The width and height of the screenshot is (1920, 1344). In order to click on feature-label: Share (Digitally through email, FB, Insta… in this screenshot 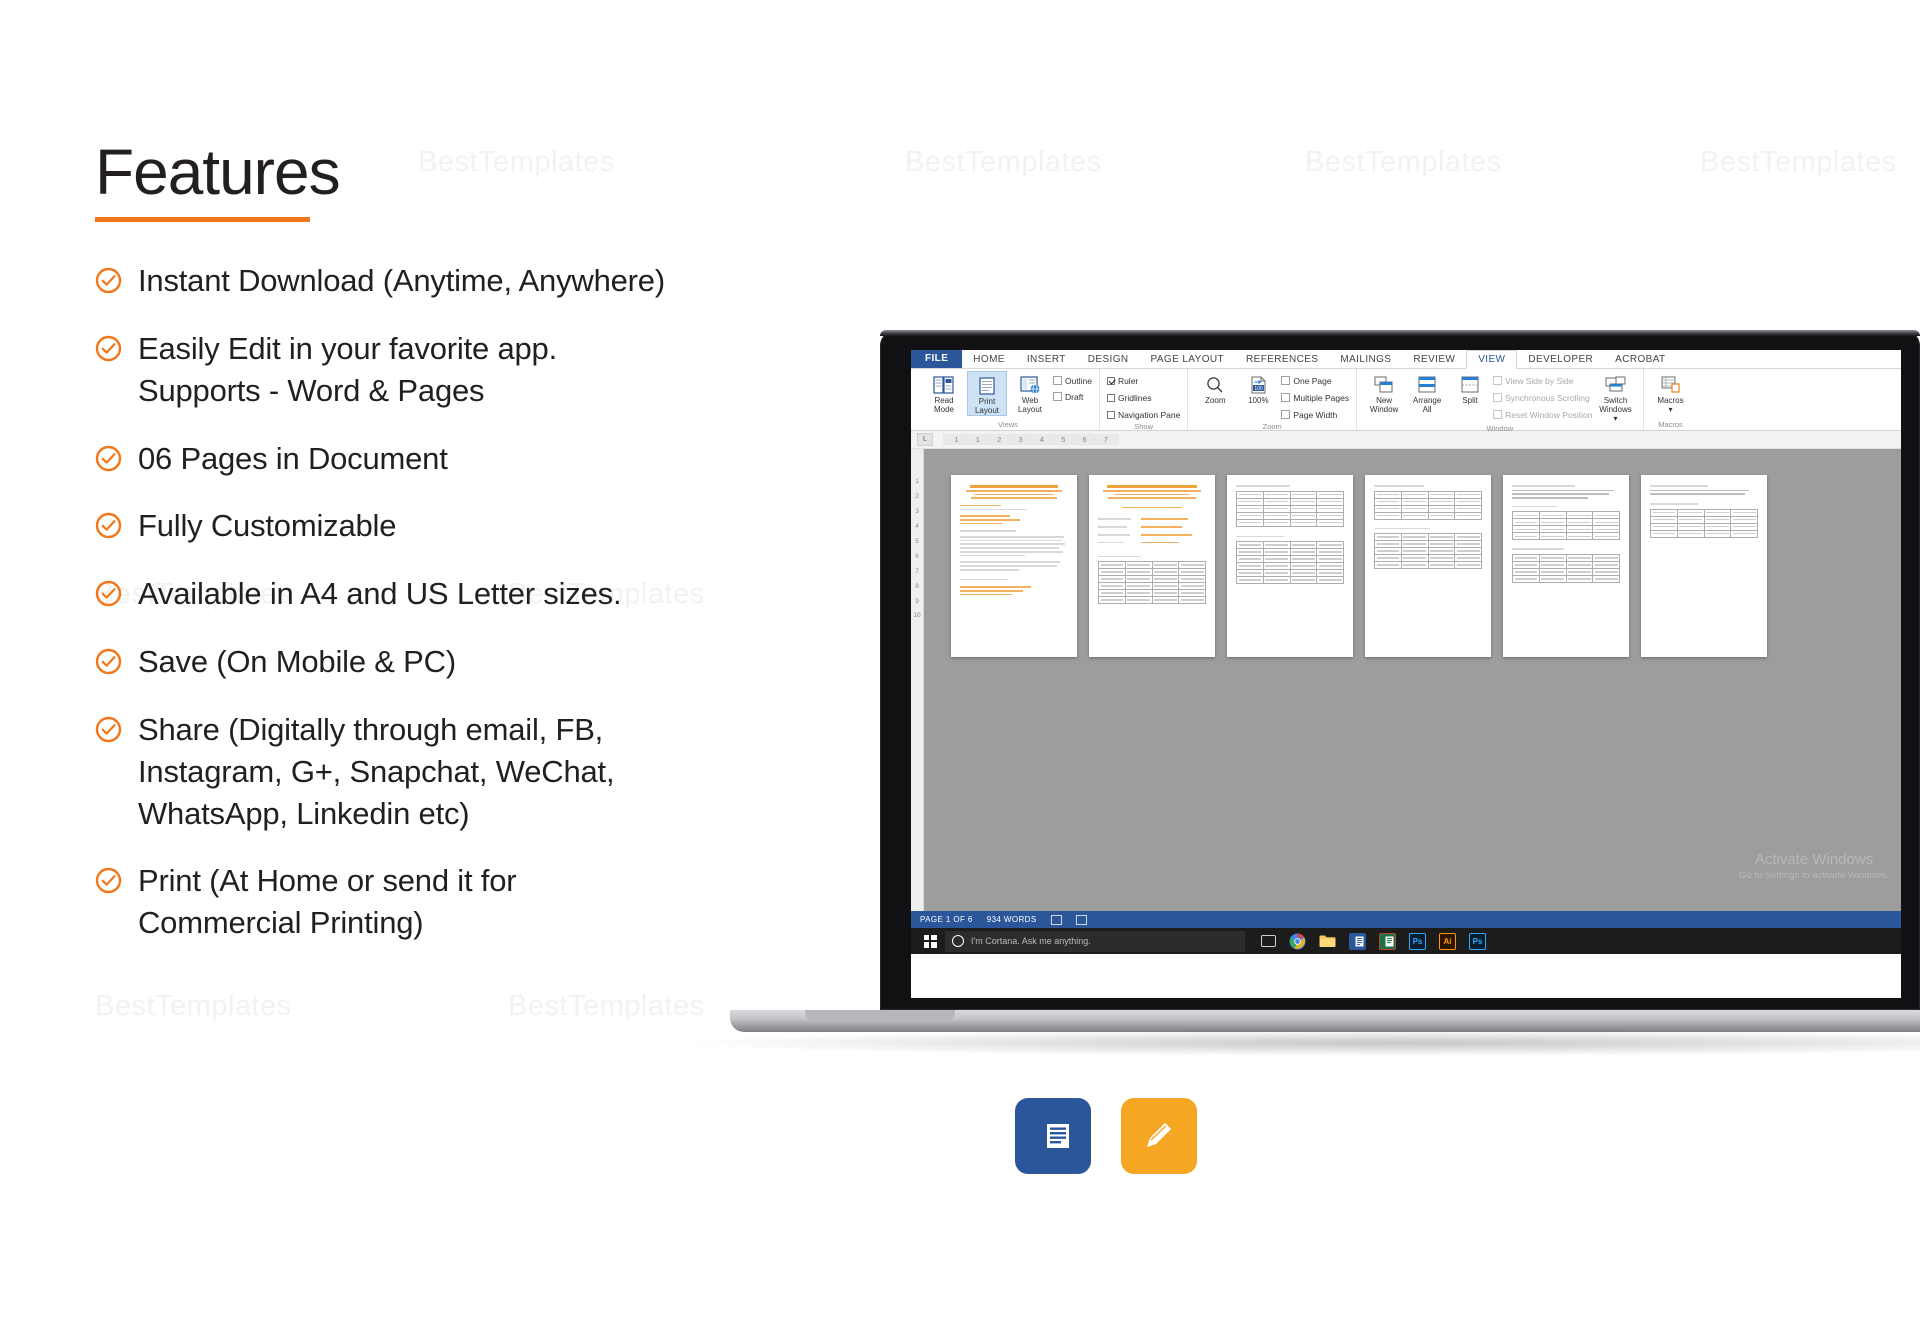, I will do `click(376, 771)`.